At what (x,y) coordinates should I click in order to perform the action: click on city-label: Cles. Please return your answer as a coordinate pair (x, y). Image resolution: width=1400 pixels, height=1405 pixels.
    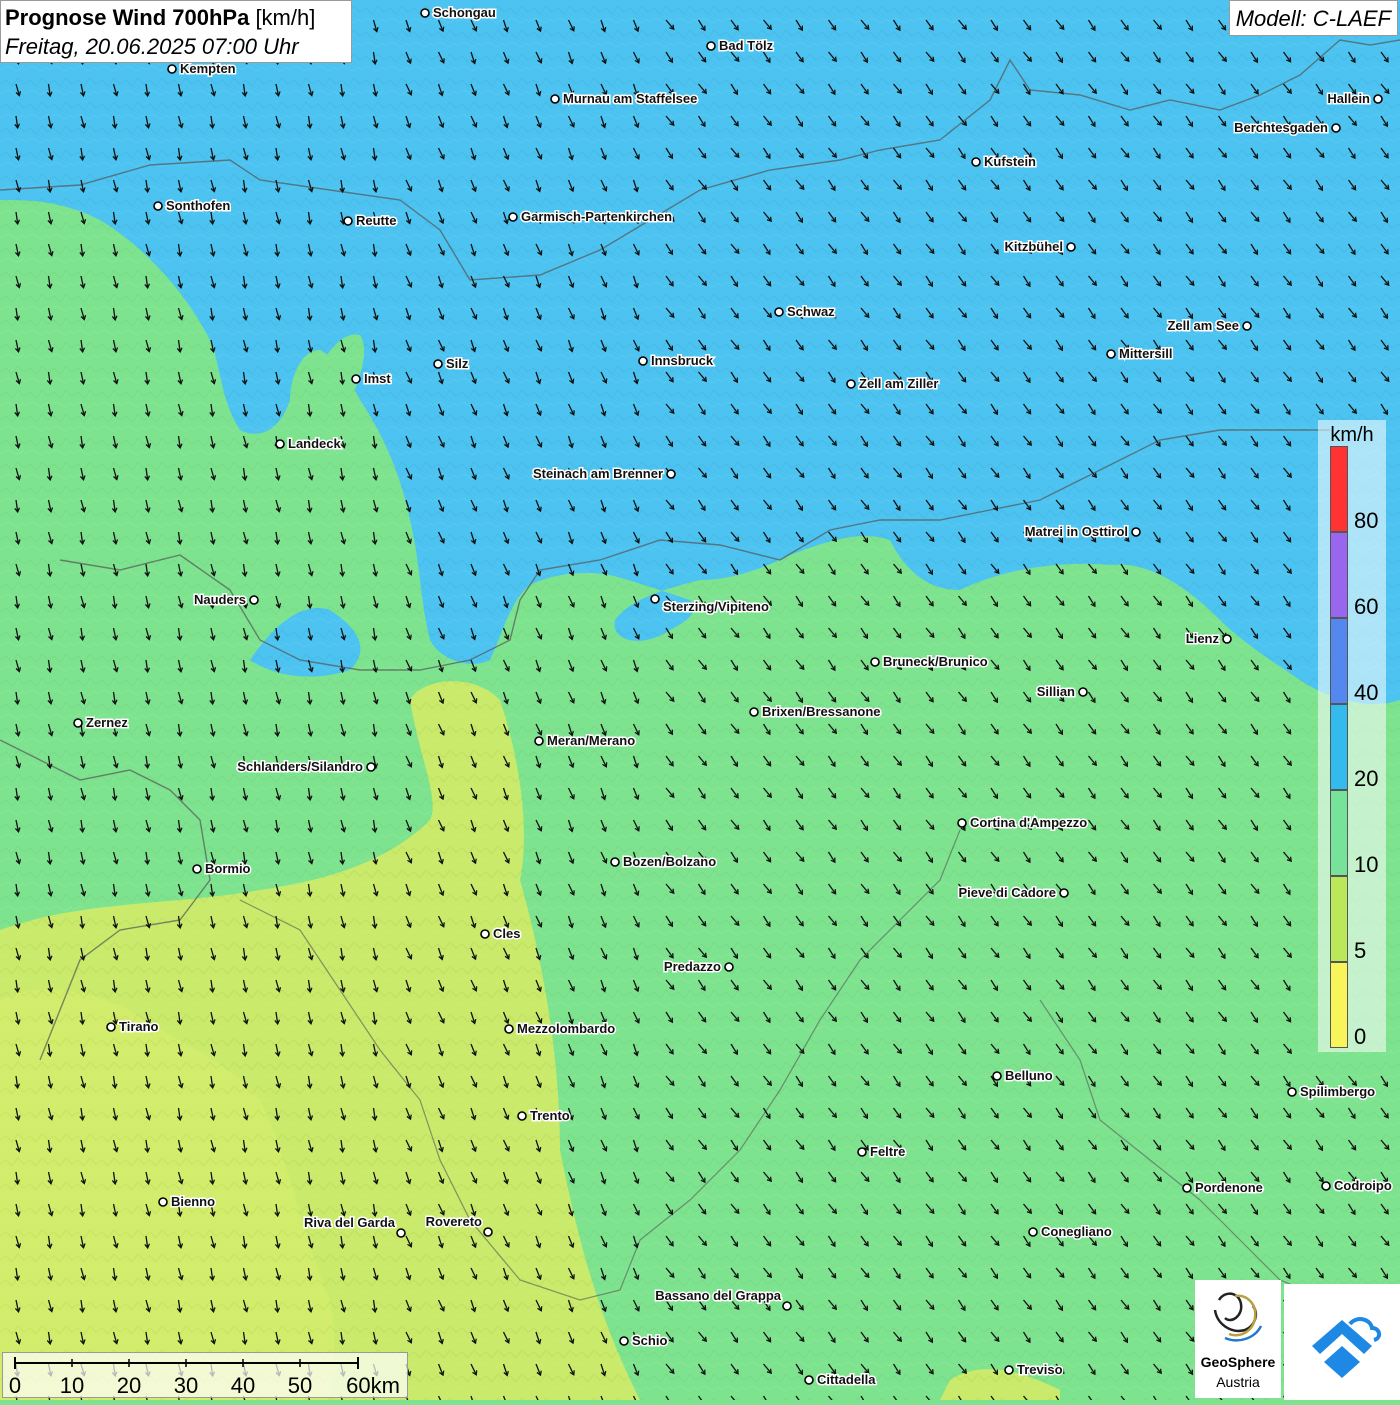
    Looking at the image, I should click on (506, 933).